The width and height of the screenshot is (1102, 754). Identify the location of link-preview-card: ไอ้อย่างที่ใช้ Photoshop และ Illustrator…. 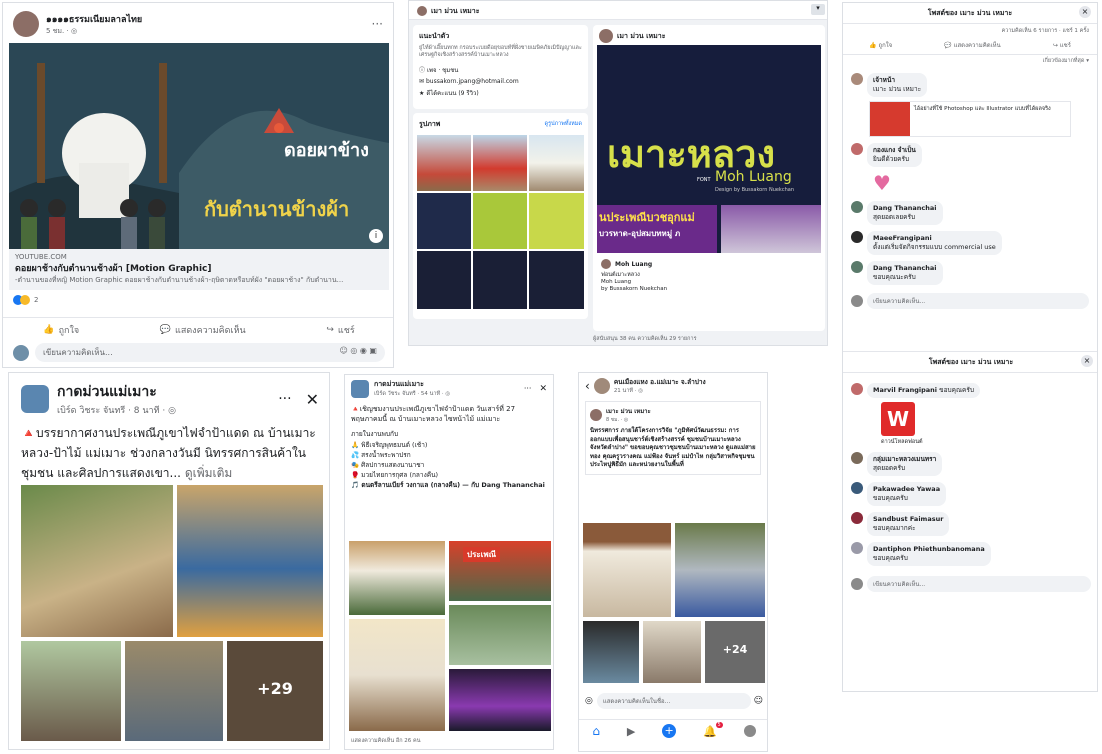
(970, 119).